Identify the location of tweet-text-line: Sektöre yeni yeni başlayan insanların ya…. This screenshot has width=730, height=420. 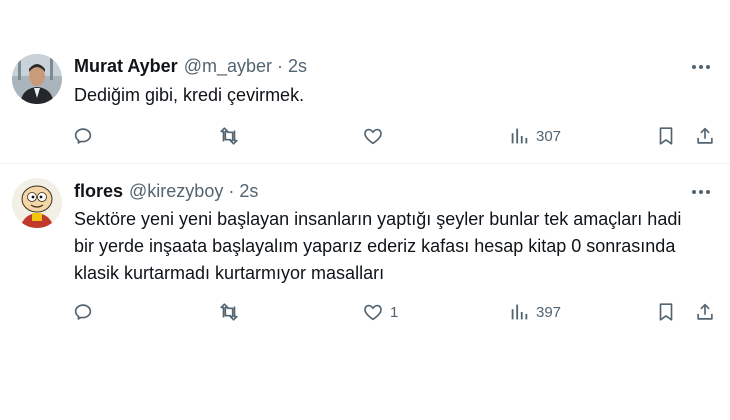
(378, 219).